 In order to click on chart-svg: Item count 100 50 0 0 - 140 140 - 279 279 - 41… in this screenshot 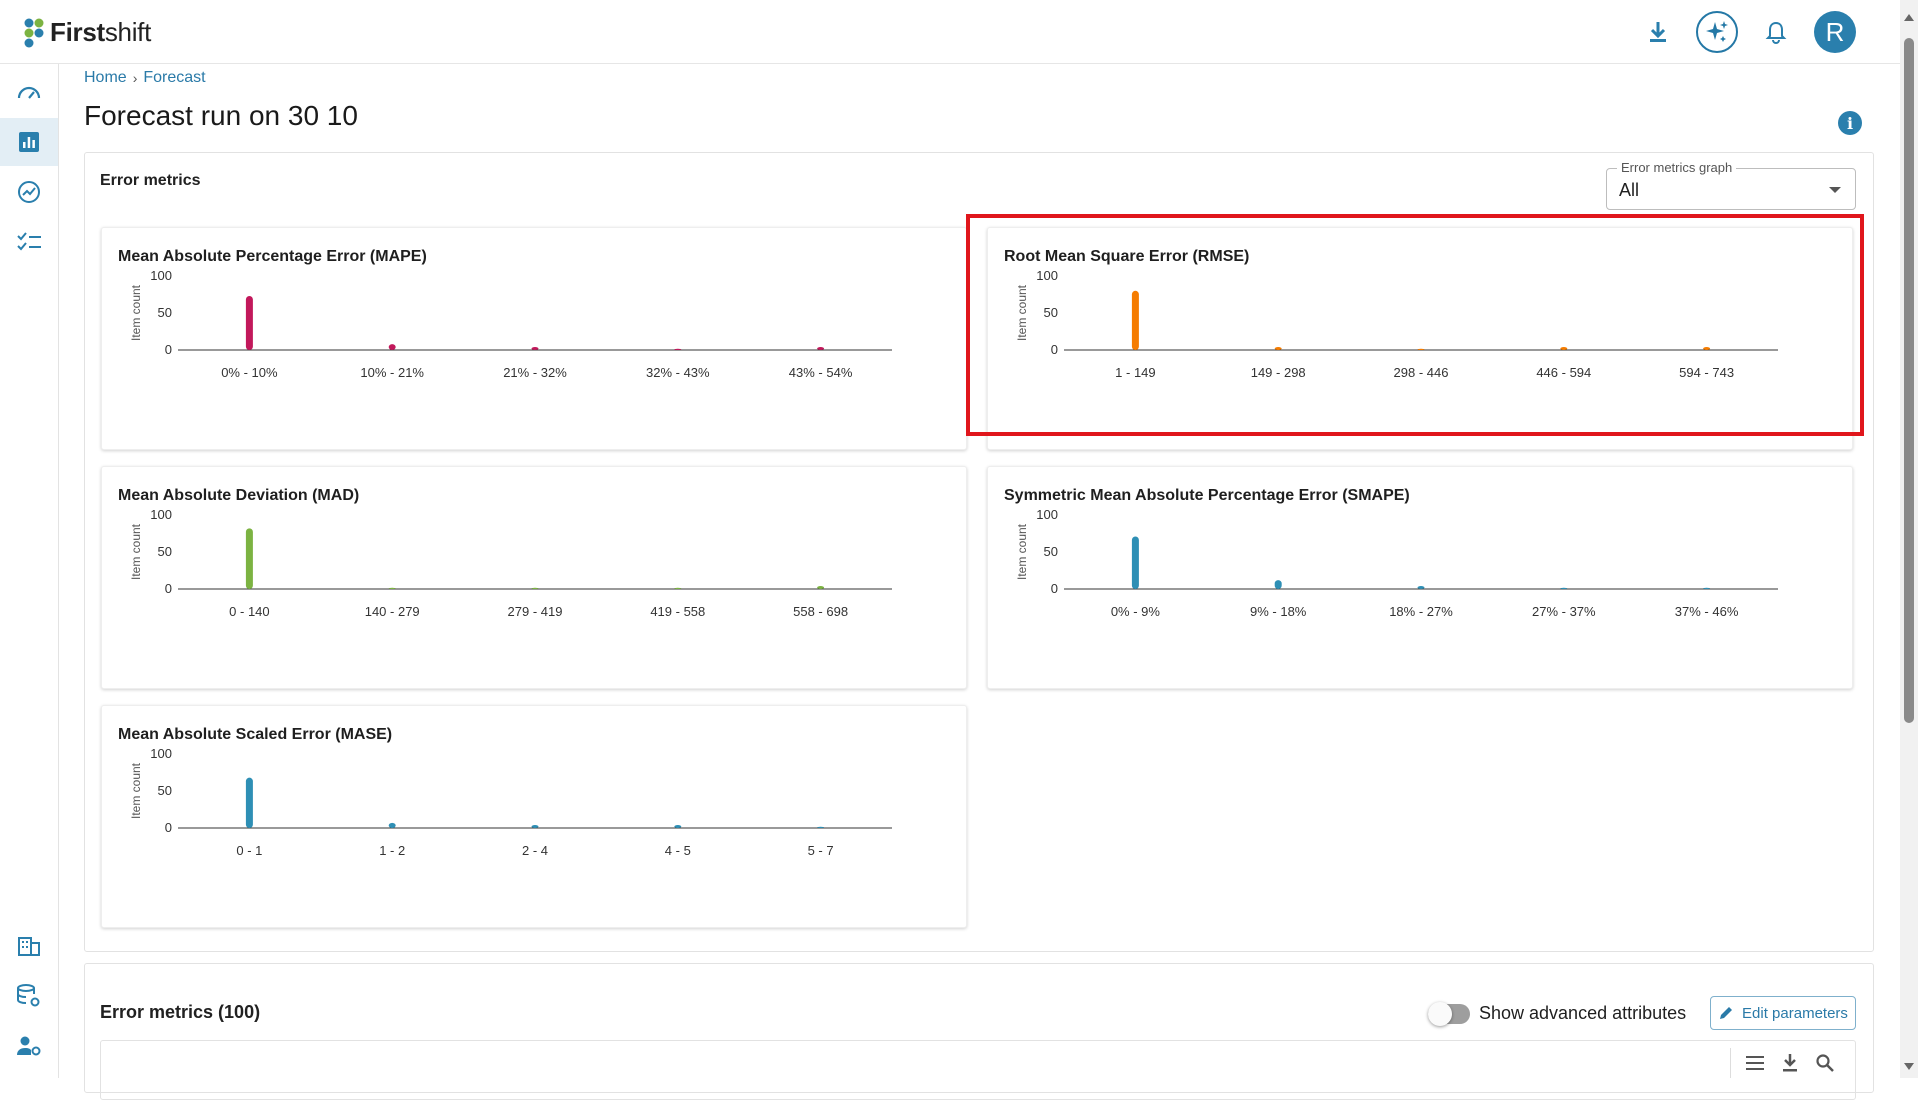, I will do `click(510, 563)`.